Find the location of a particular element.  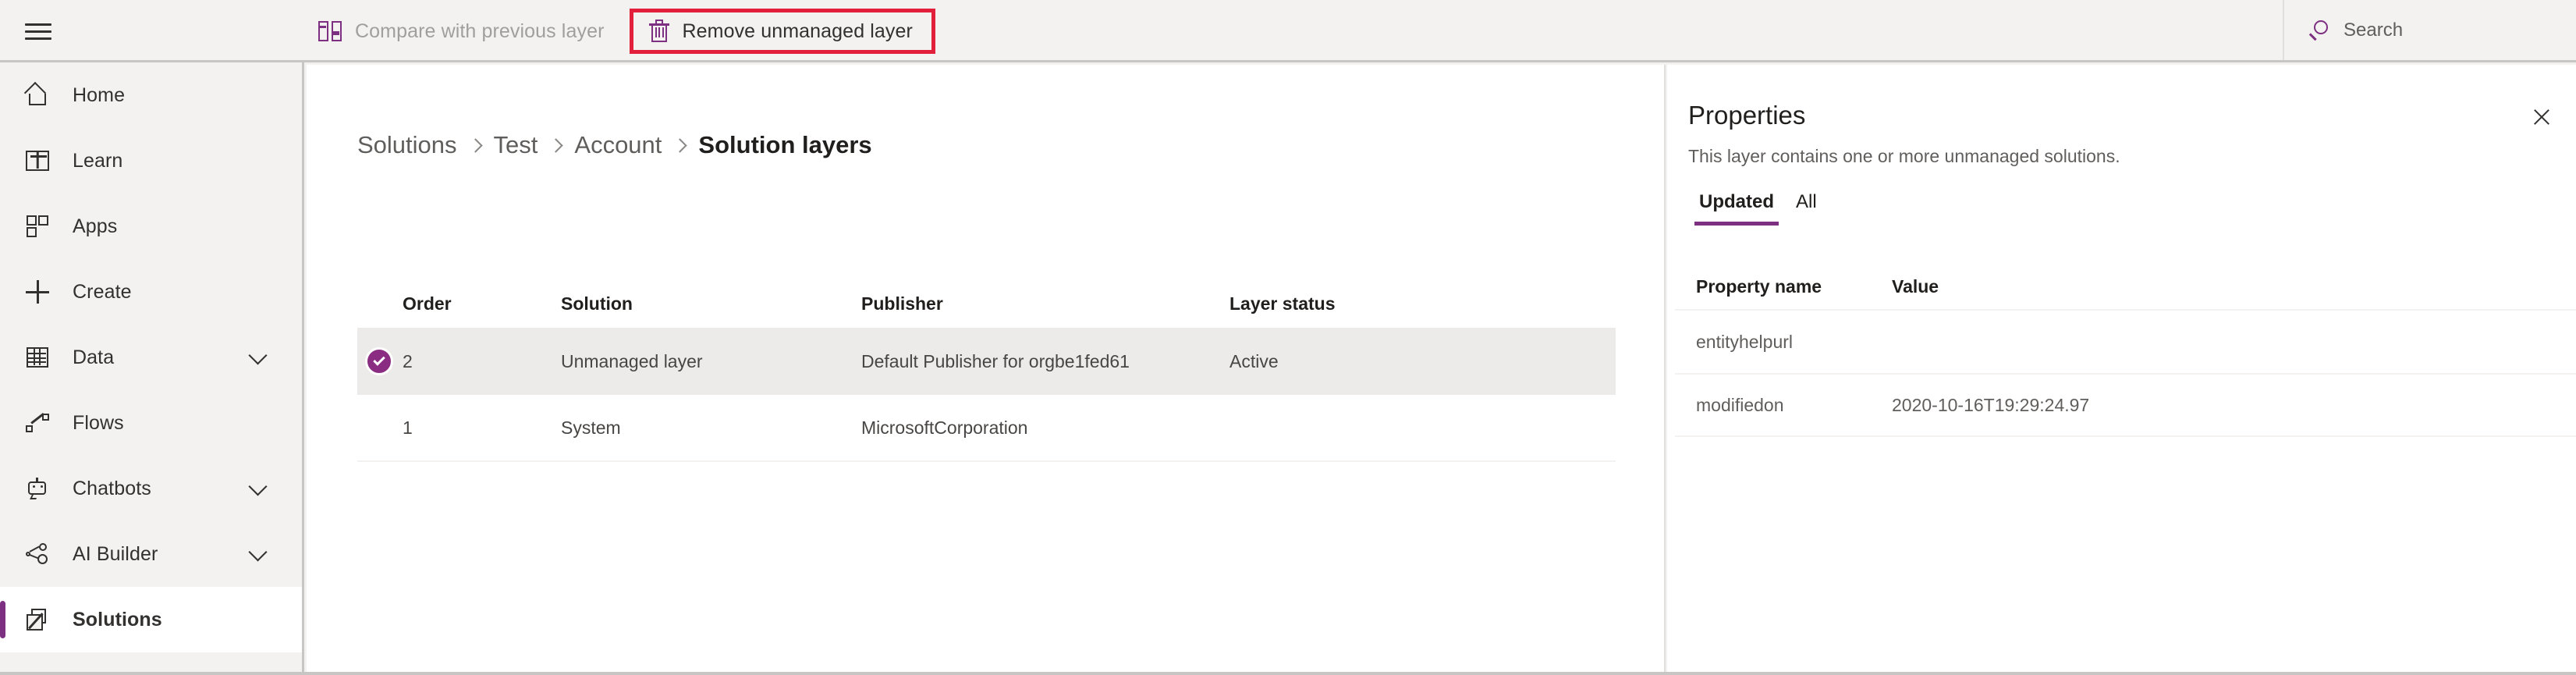

book-icon is located at coordinates (37, 160).